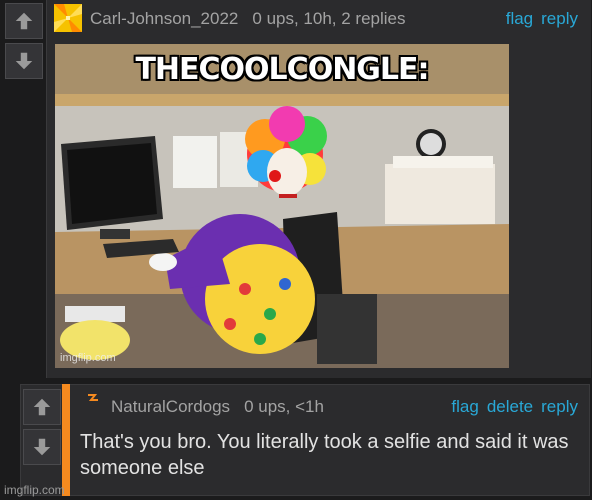 The image size is (592, 500). I want to click on comment-stats: 0 ups, 10h, 2 replies, so click(329, 18).